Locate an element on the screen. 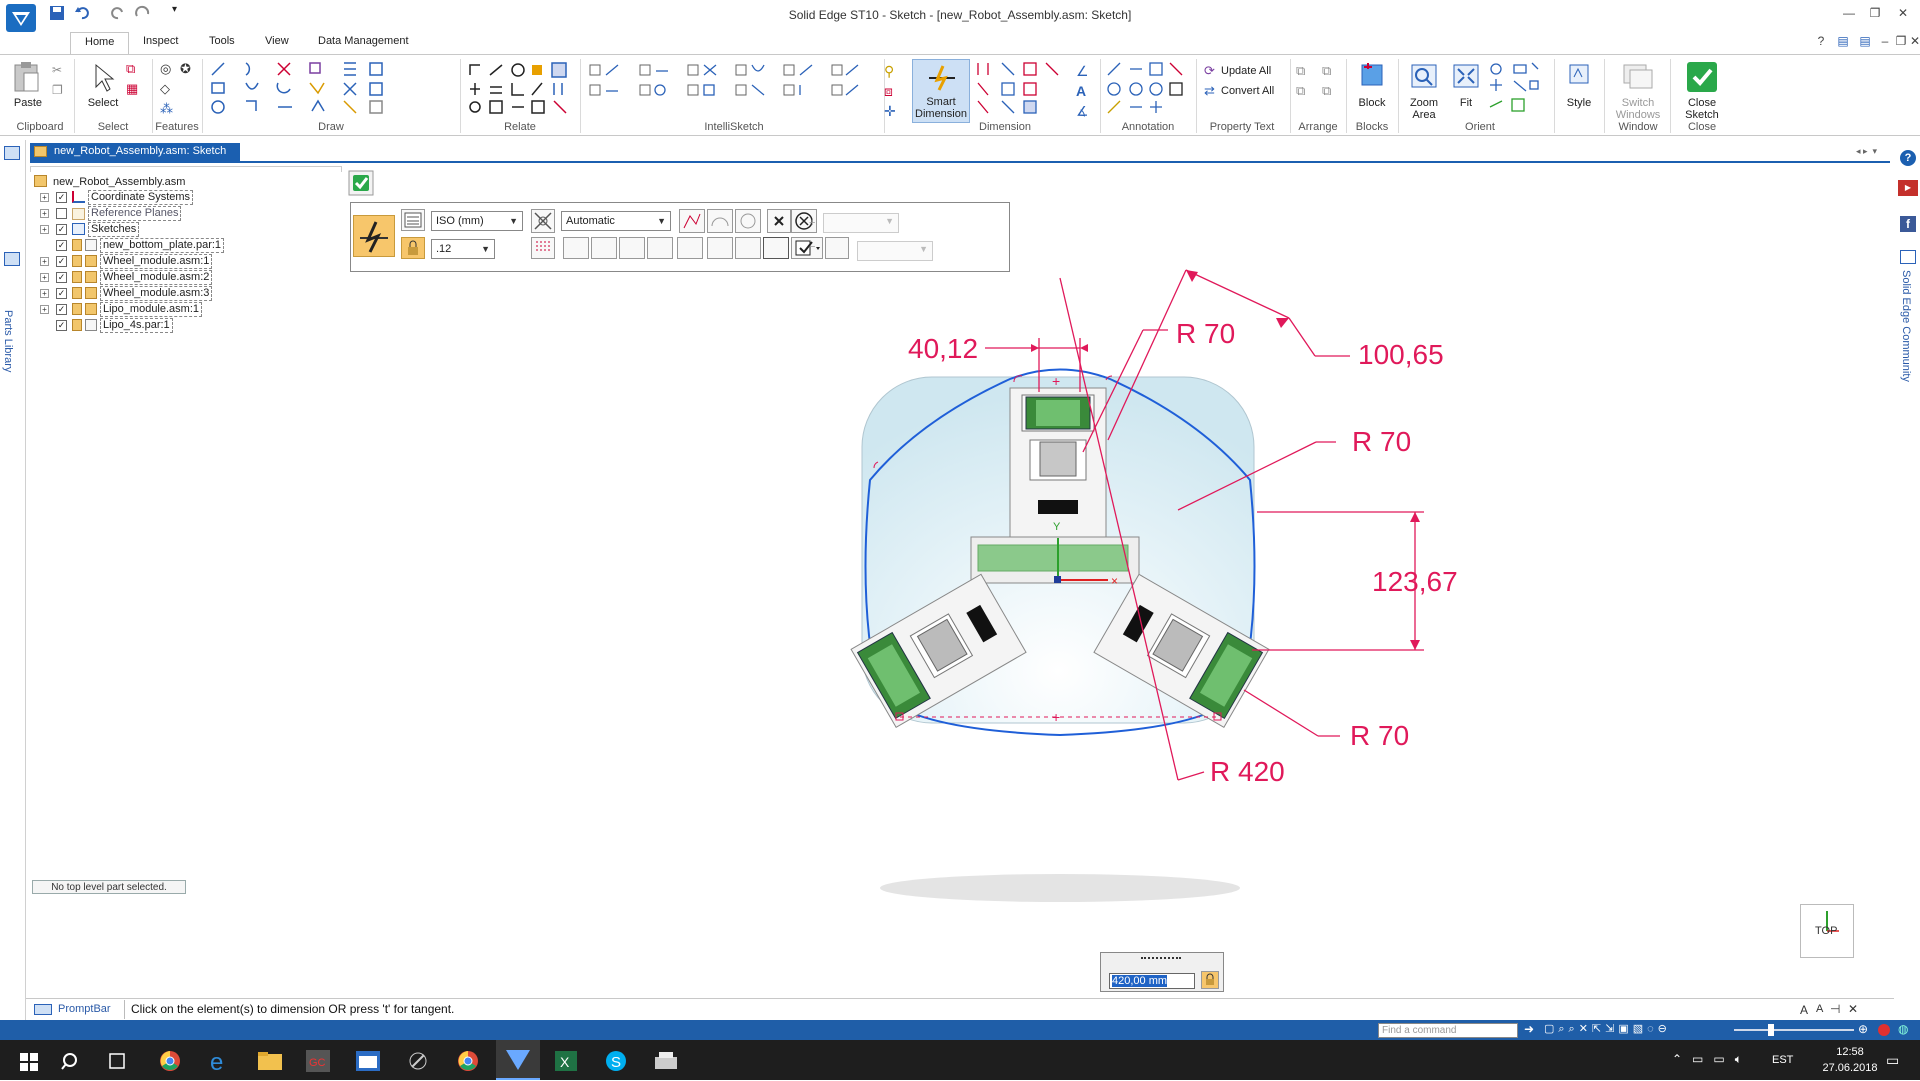 The image size is (1920, 1081). color-icon is located at coordinates (543, 248).